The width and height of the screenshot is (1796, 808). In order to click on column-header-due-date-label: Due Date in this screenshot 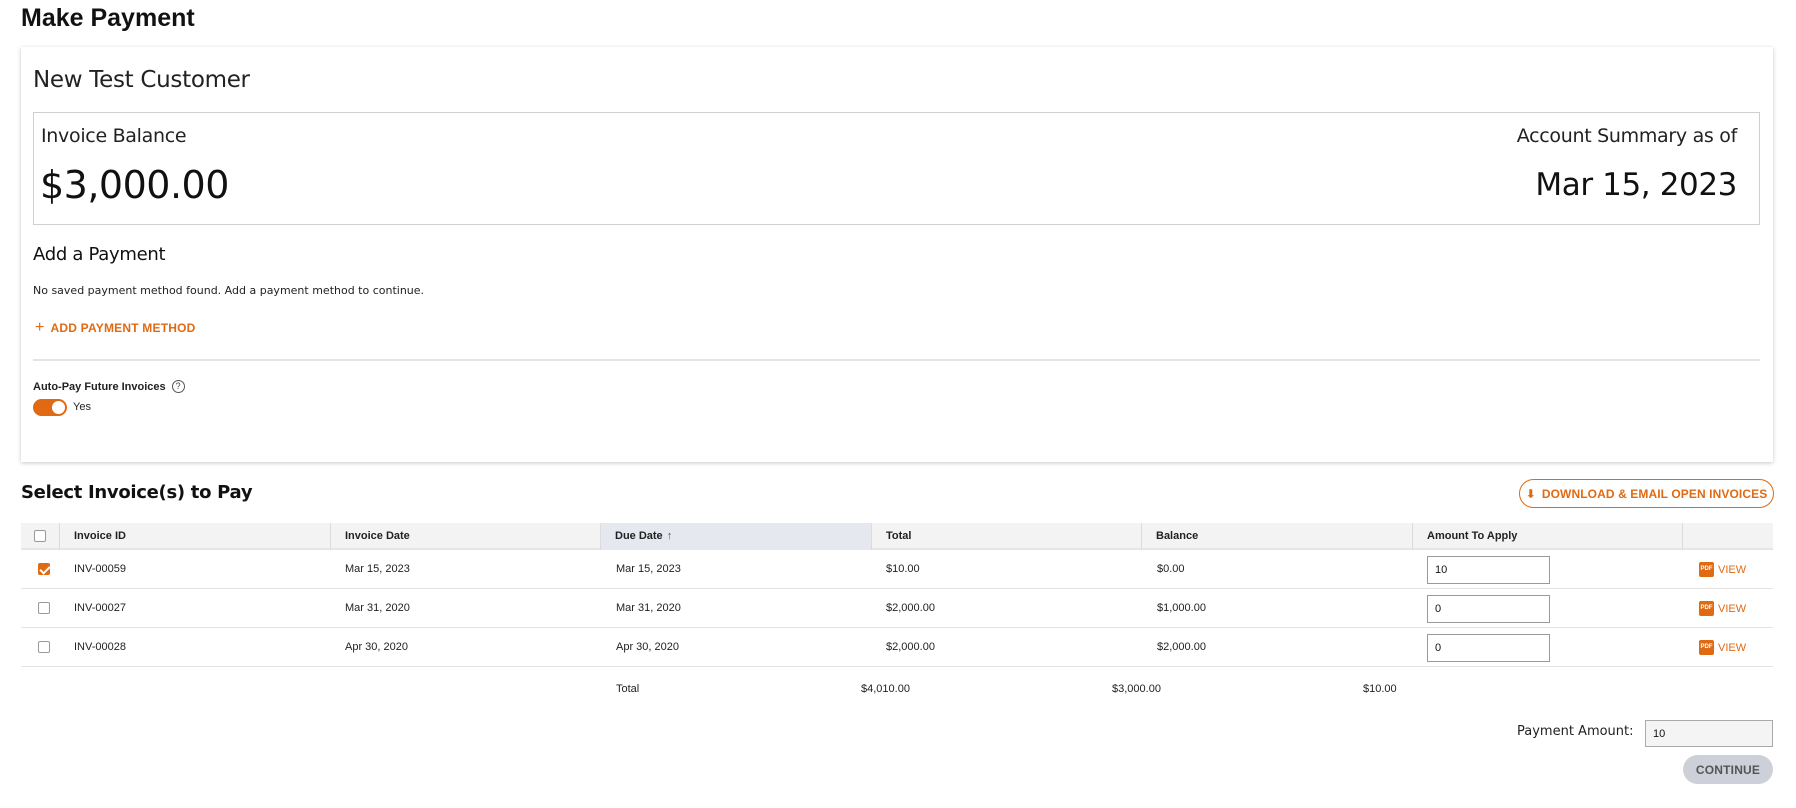, I will do `click(639, 536)`.